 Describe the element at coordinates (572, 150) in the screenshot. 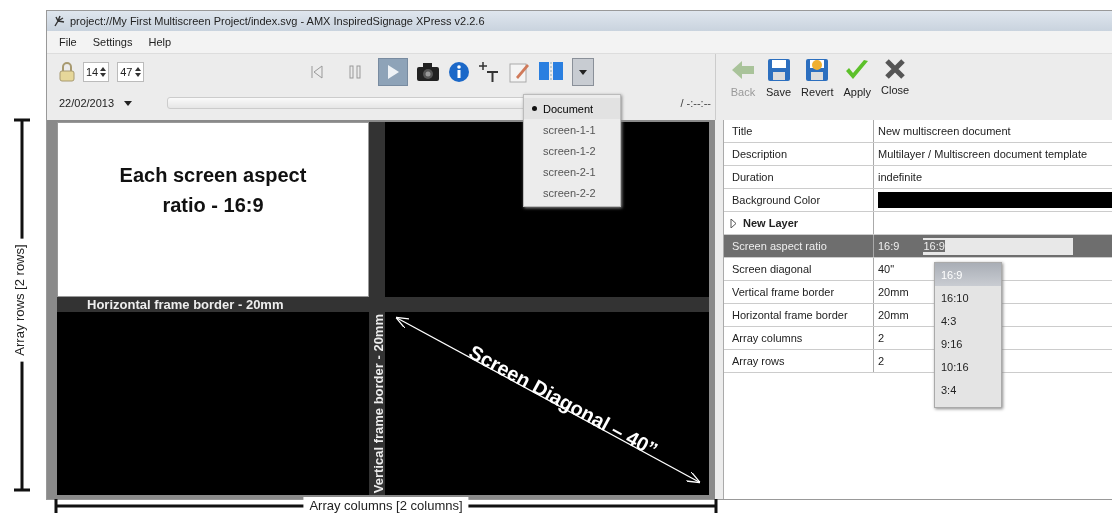

I see `menu-option: screen-1-2` at that location.